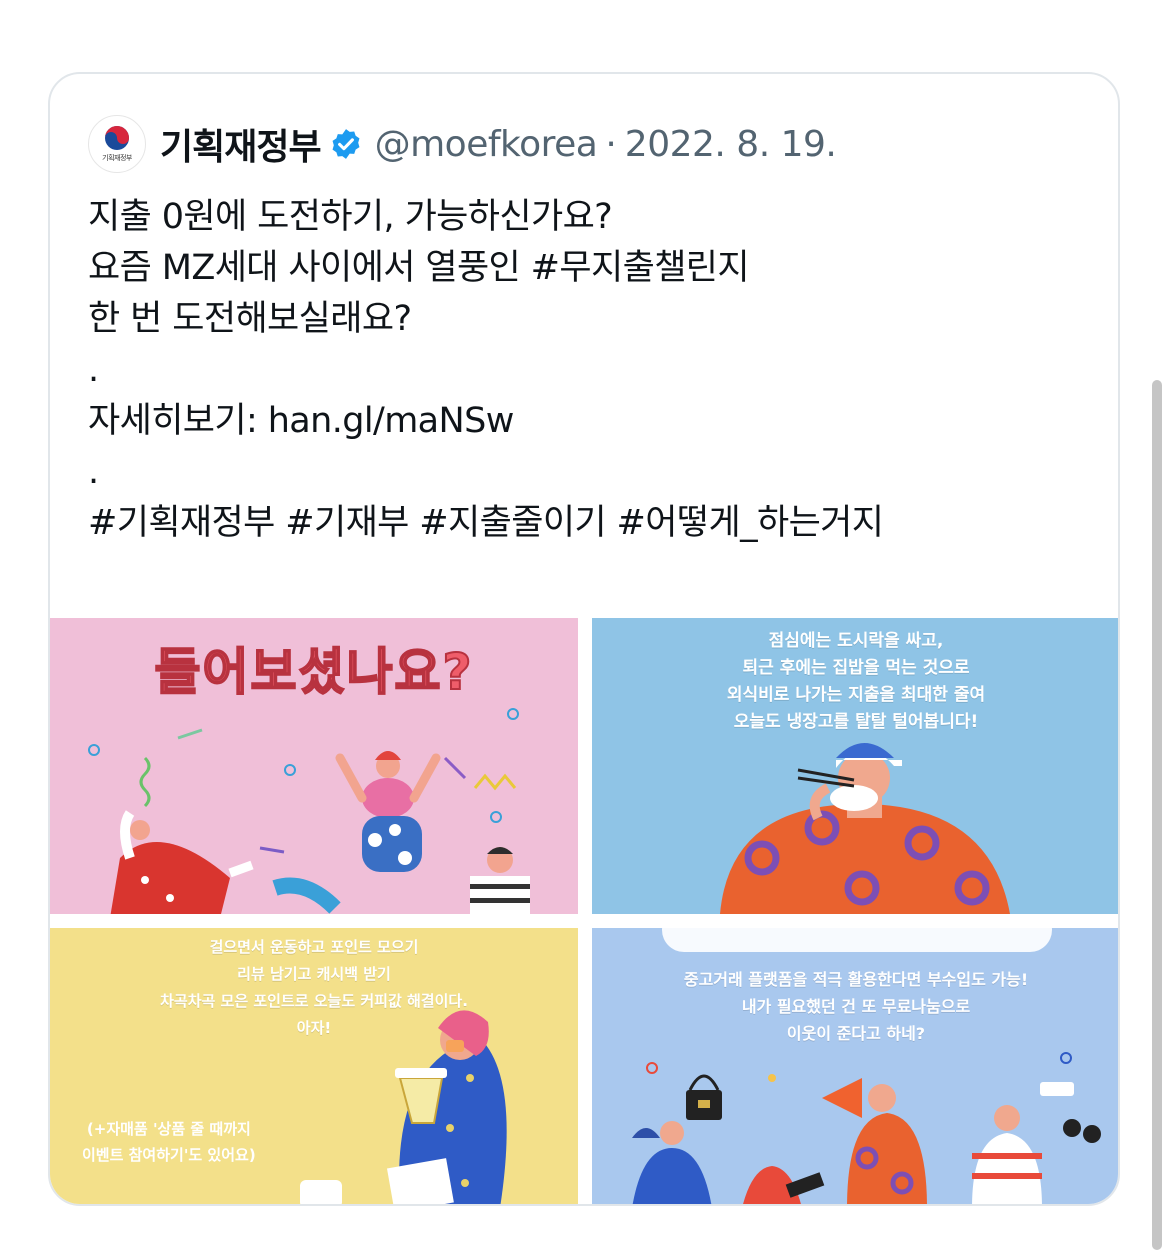 This screenshot has height=1250, width=1169. What do you see at coordinates (346, 144) in the screenshot?
I see `verified-badge-icon` at bounding box center [346, 144].